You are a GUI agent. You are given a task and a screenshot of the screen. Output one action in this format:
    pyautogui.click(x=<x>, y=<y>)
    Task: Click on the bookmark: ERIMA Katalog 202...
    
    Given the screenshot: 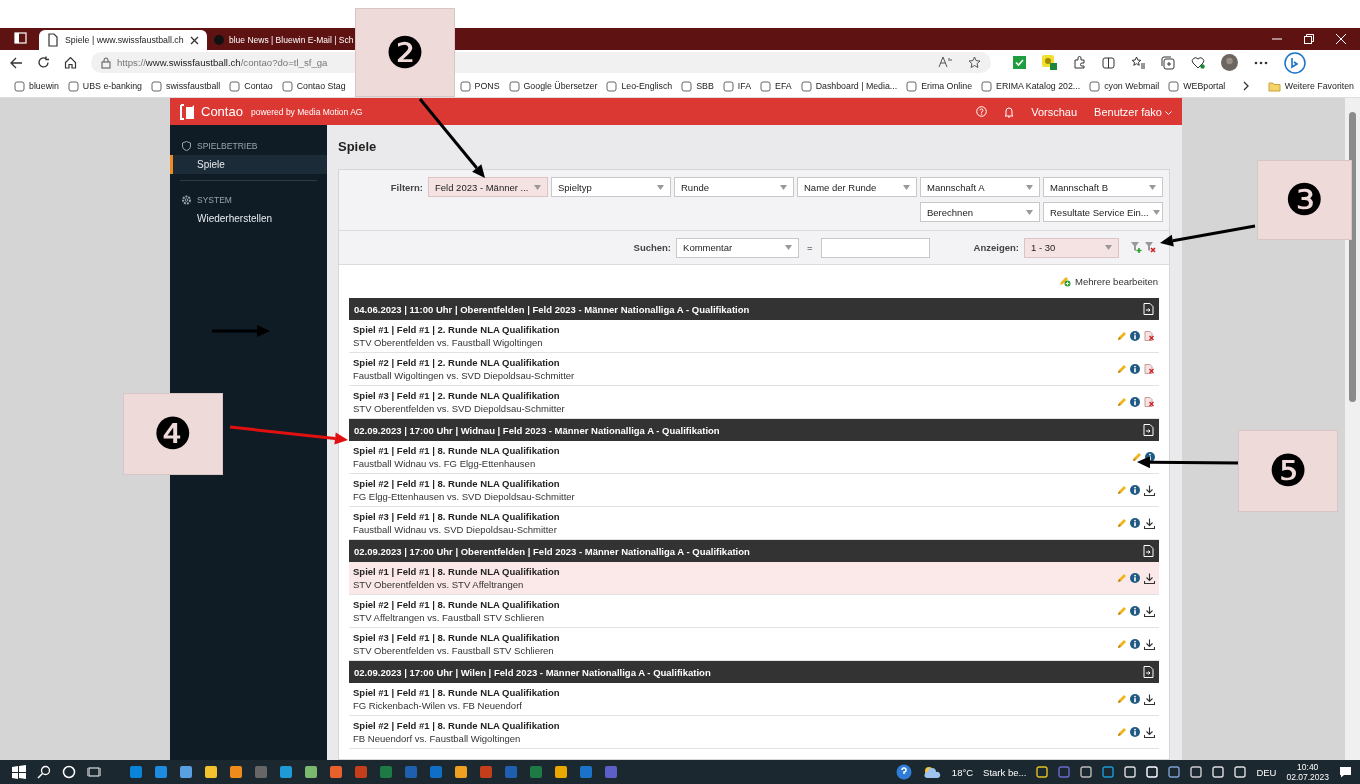 What is the action you would take?
    pyautogui.click(x=1031, y=86)
    